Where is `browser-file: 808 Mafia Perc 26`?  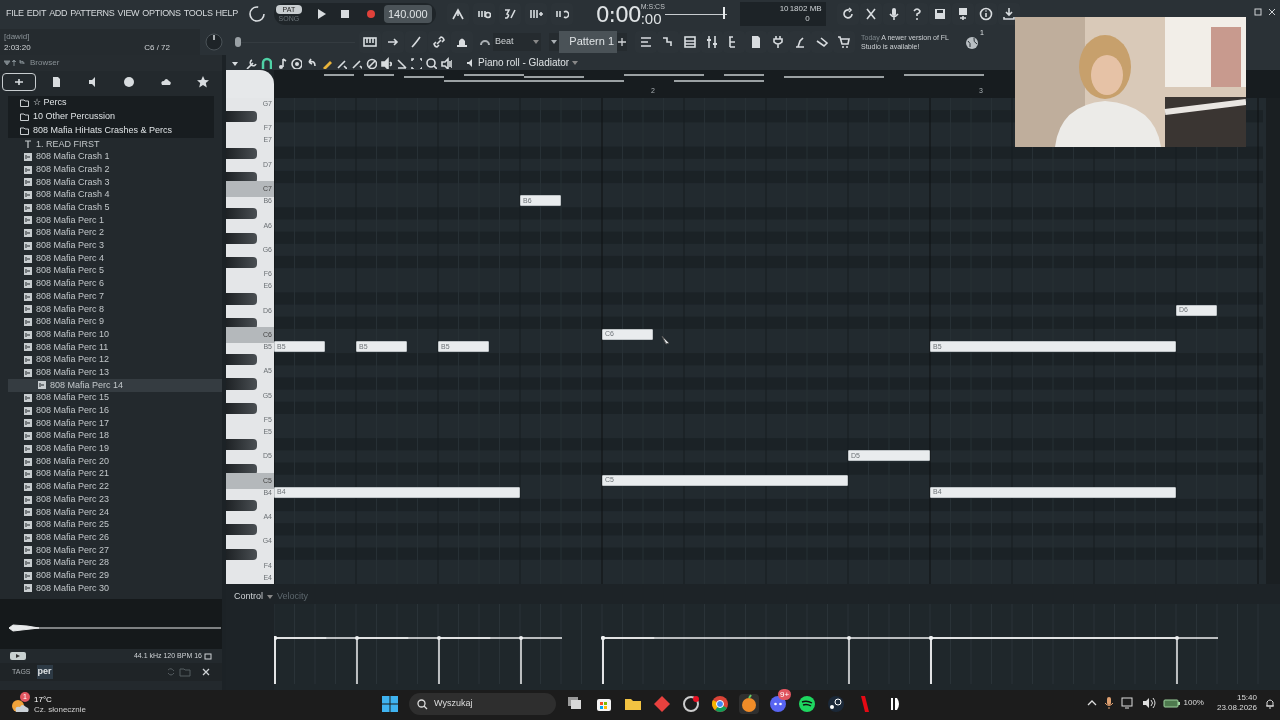 browser-file: 808 Mafia Perc 26 is located at coordinates (111, 537).